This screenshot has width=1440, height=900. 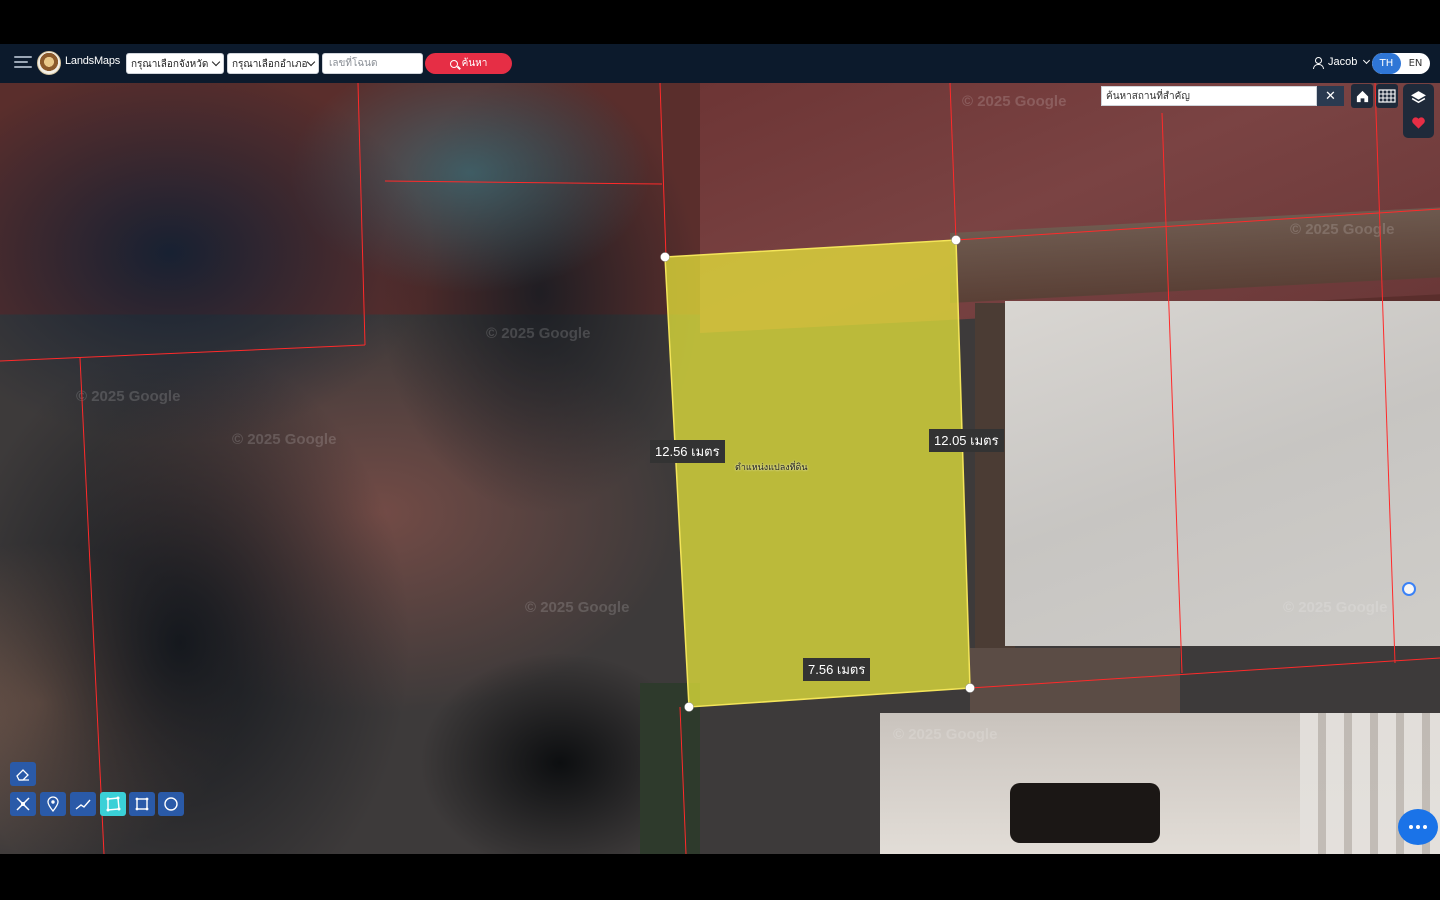 I want to click on polyline-icon, so click(x=83, y=804).